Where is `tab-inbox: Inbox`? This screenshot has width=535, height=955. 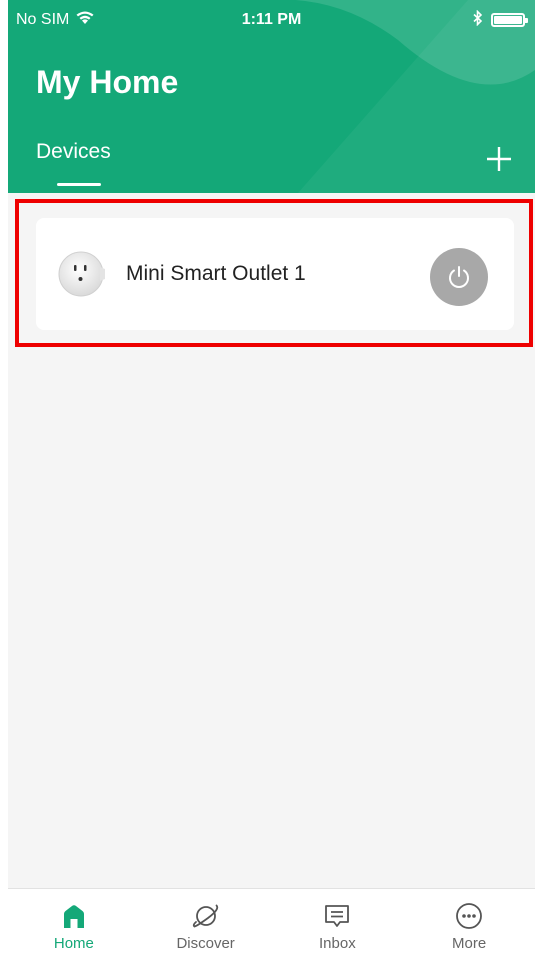 tab-inbox: Inbox is located at coordinates (338, 922).